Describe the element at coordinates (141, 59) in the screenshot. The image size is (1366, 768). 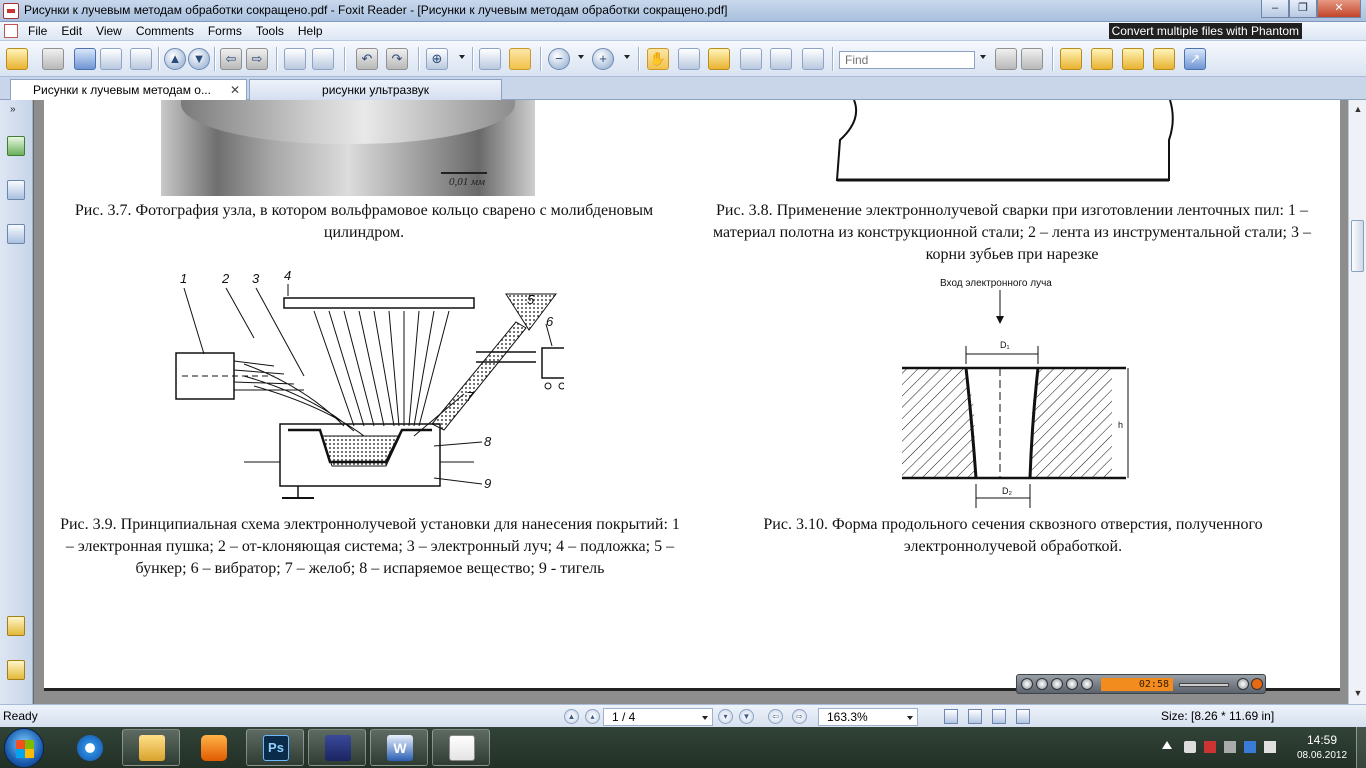
I see `properties-icon` at that location.